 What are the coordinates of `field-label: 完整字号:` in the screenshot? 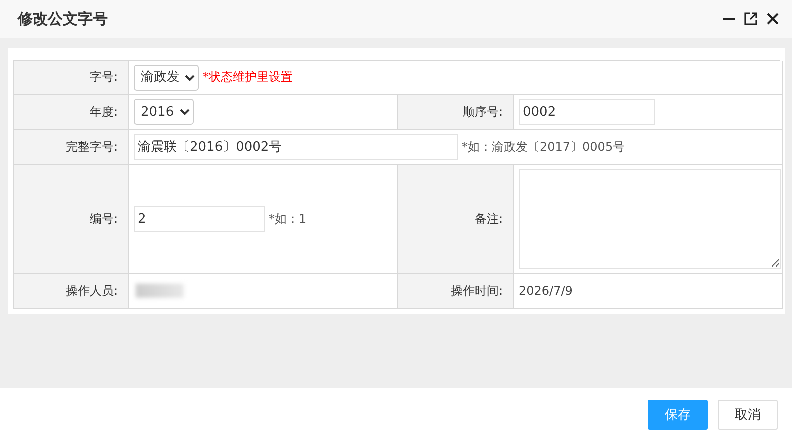 It's located at (92, 147).